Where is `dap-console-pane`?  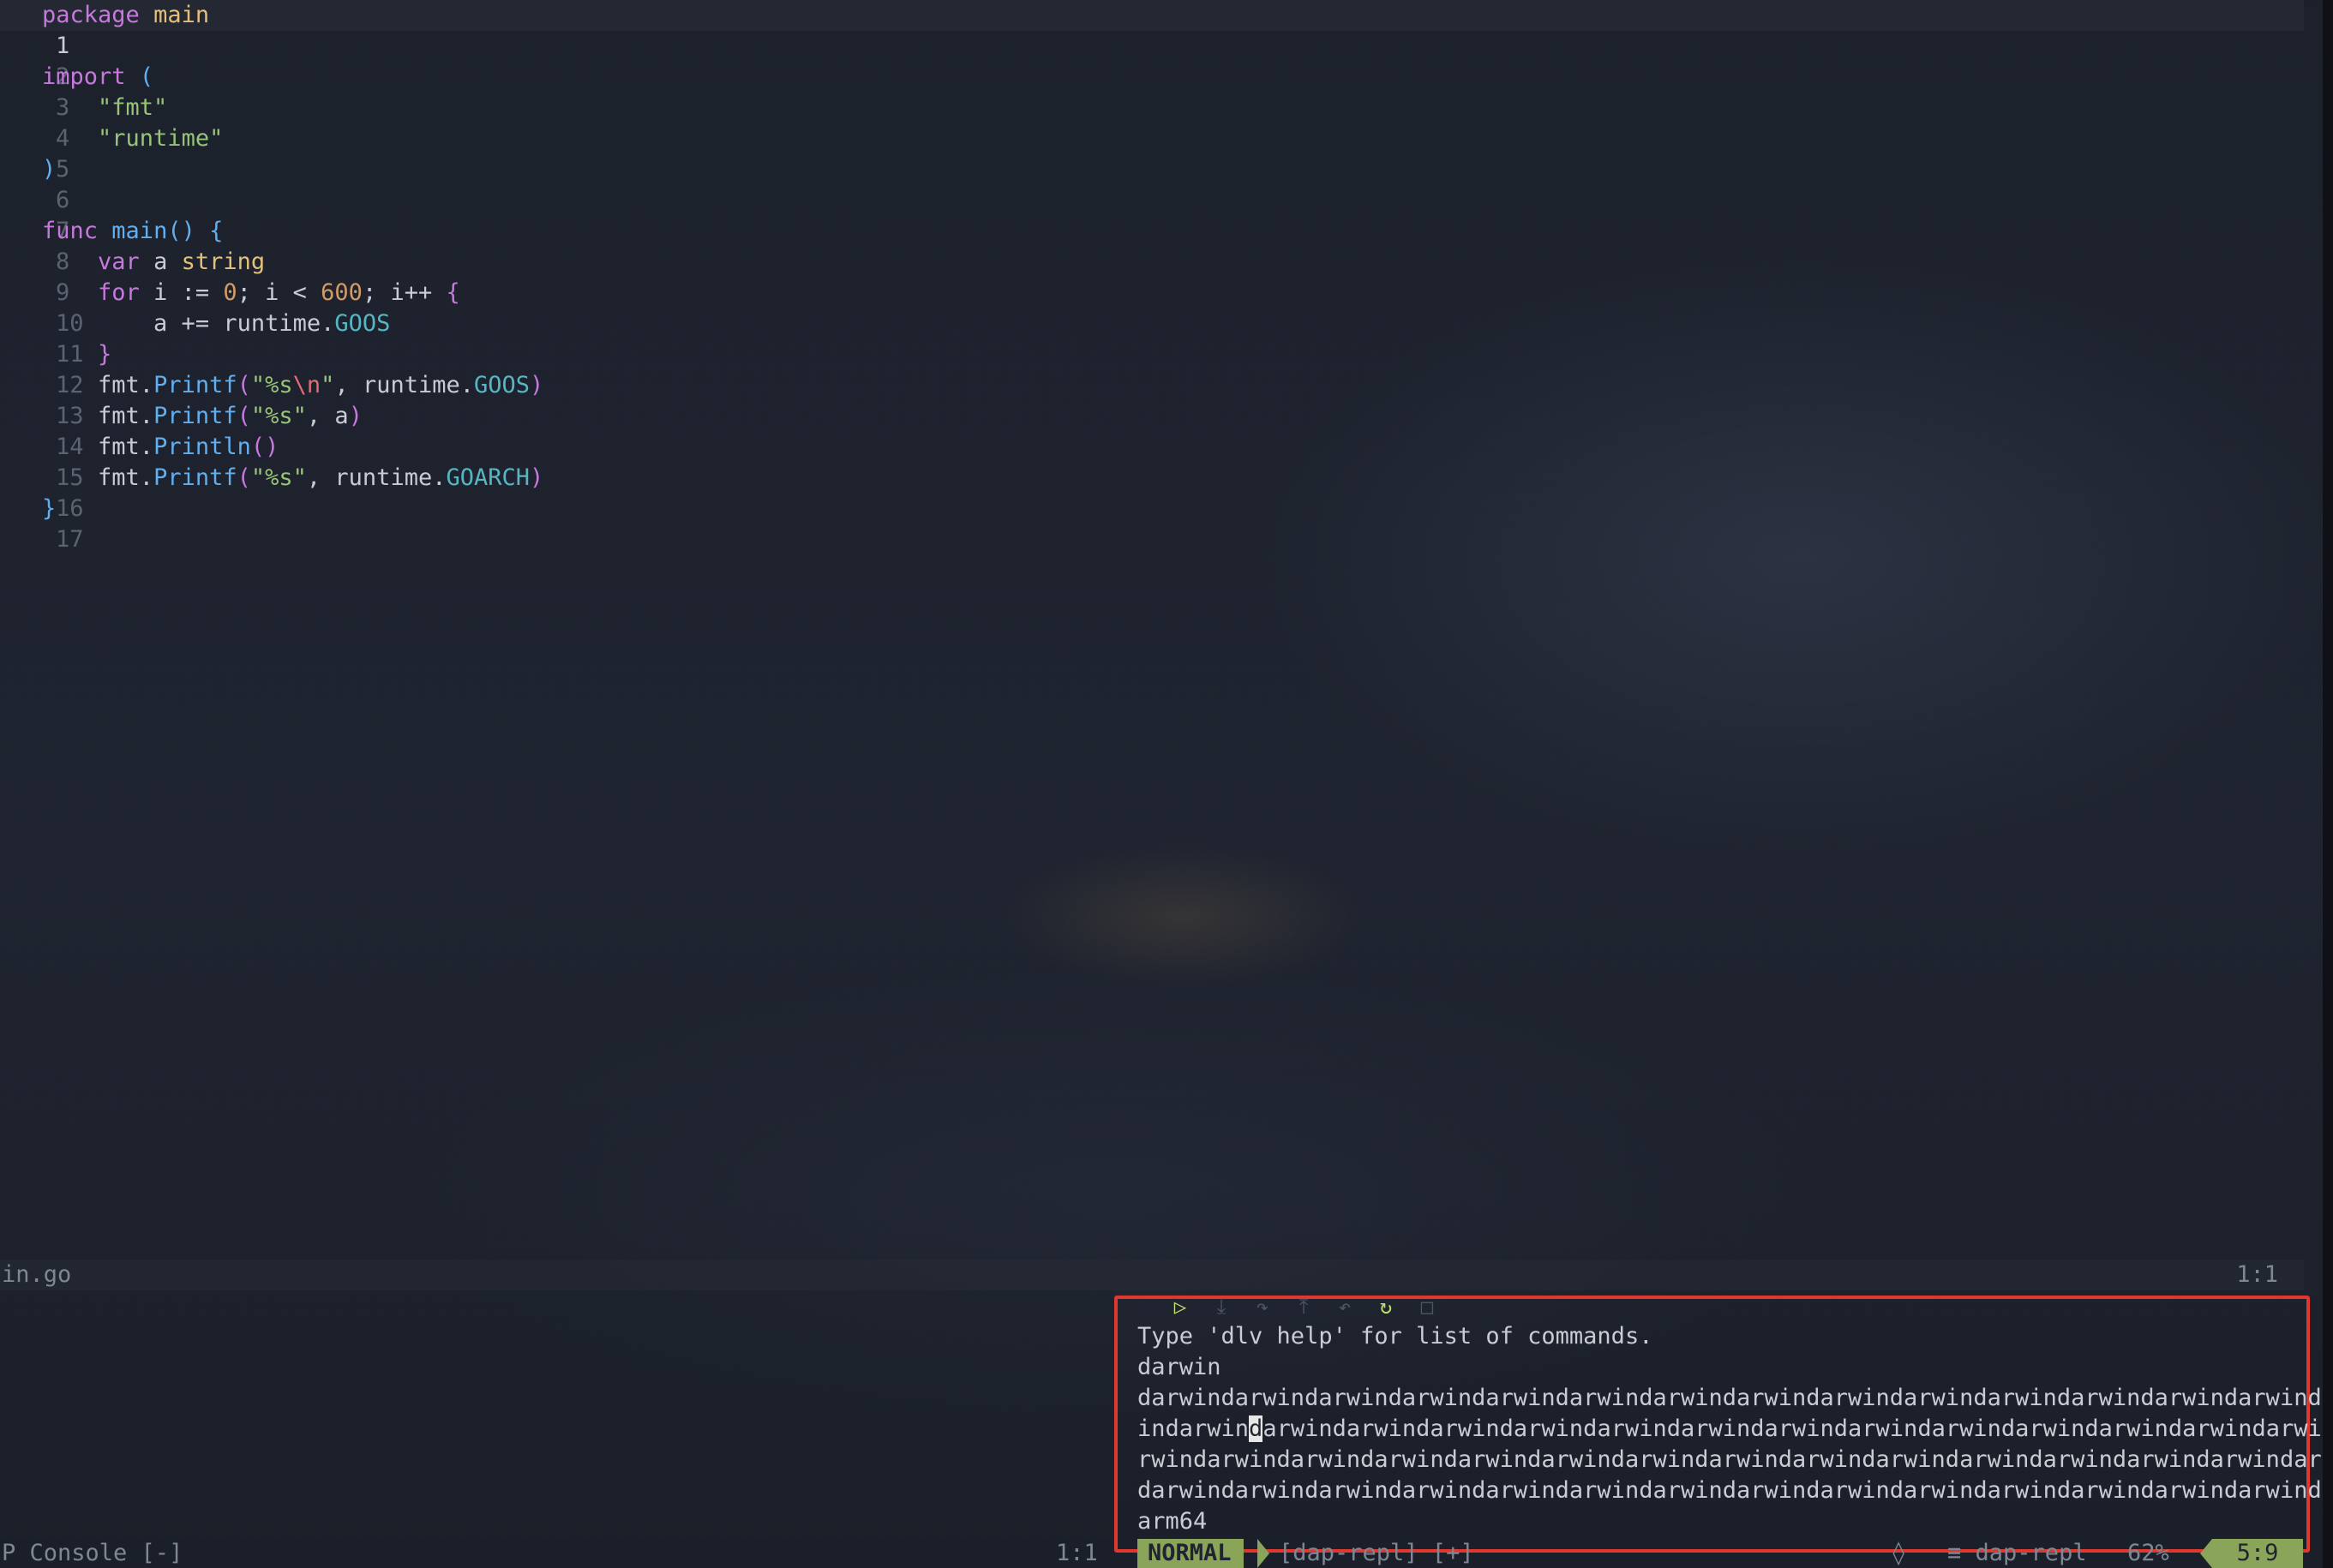
dap-console-pane is located at coordinates (557, 1414).